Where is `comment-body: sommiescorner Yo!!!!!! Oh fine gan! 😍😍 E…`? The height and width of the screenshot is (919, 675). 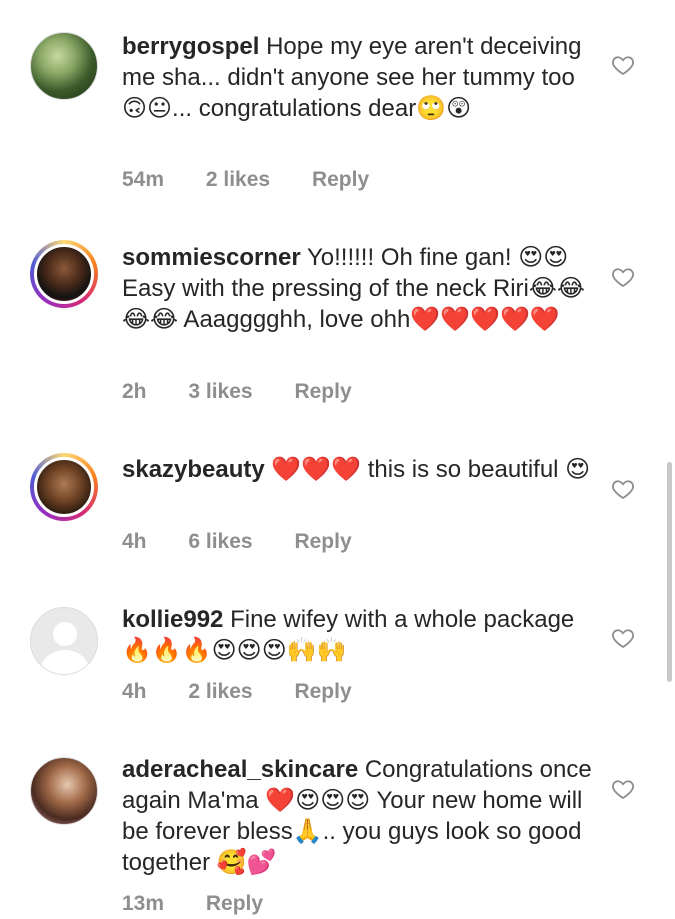 comment-body: sommiescorner Yo!!!!!! Oh fine gan! 😍😍 E… is located at coordinates (357, 288).